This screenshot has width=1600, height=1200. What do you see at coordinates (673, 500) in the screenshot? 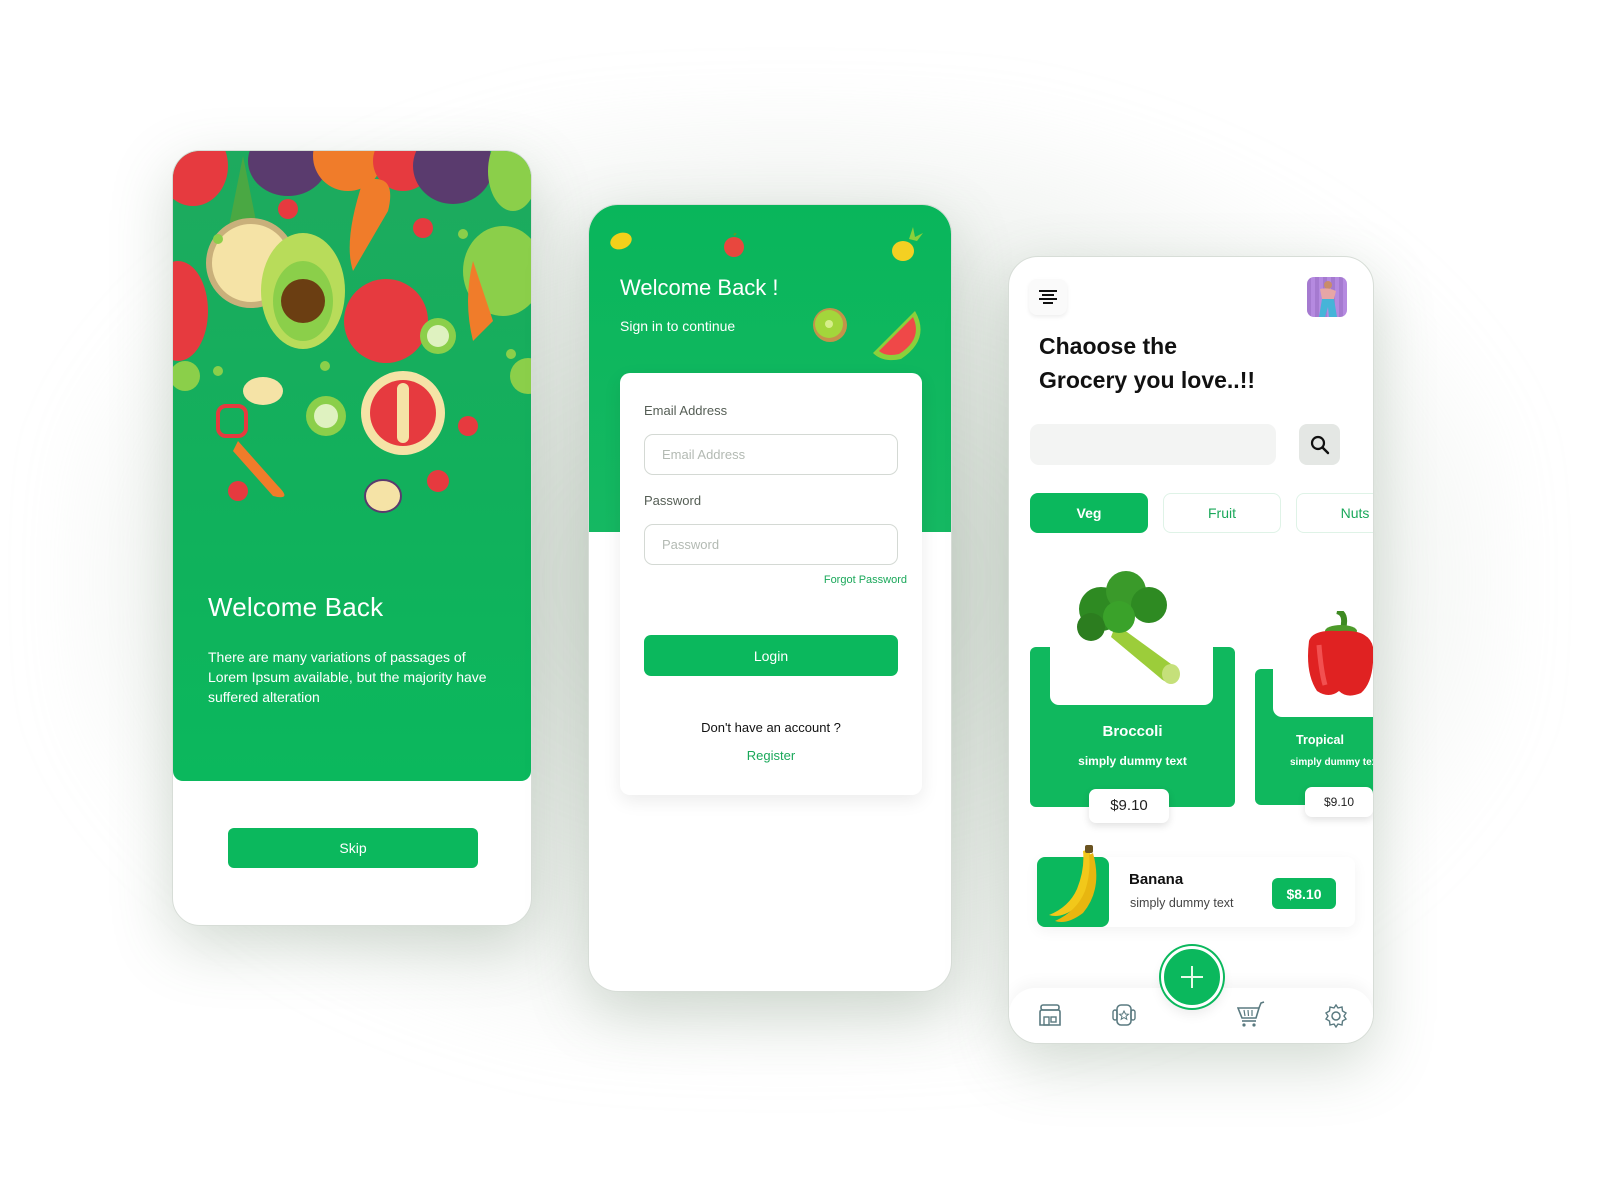
I see `password-label: Password` at bounding box center [673, 500].